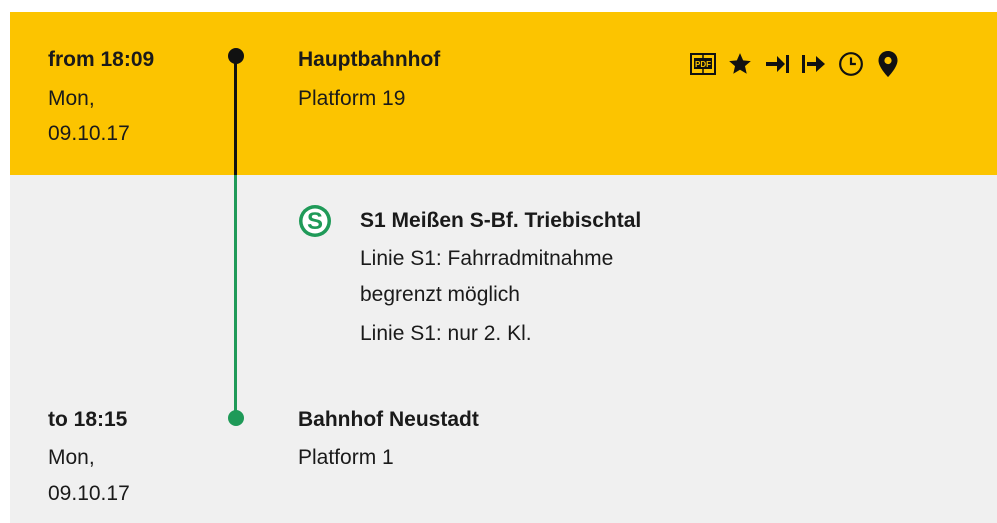 This screenshot has width=997, height=523. What do you see at coordinates (235, 296) in the screenshot?
I see `route-line-train` at bounding box center [235, 296].